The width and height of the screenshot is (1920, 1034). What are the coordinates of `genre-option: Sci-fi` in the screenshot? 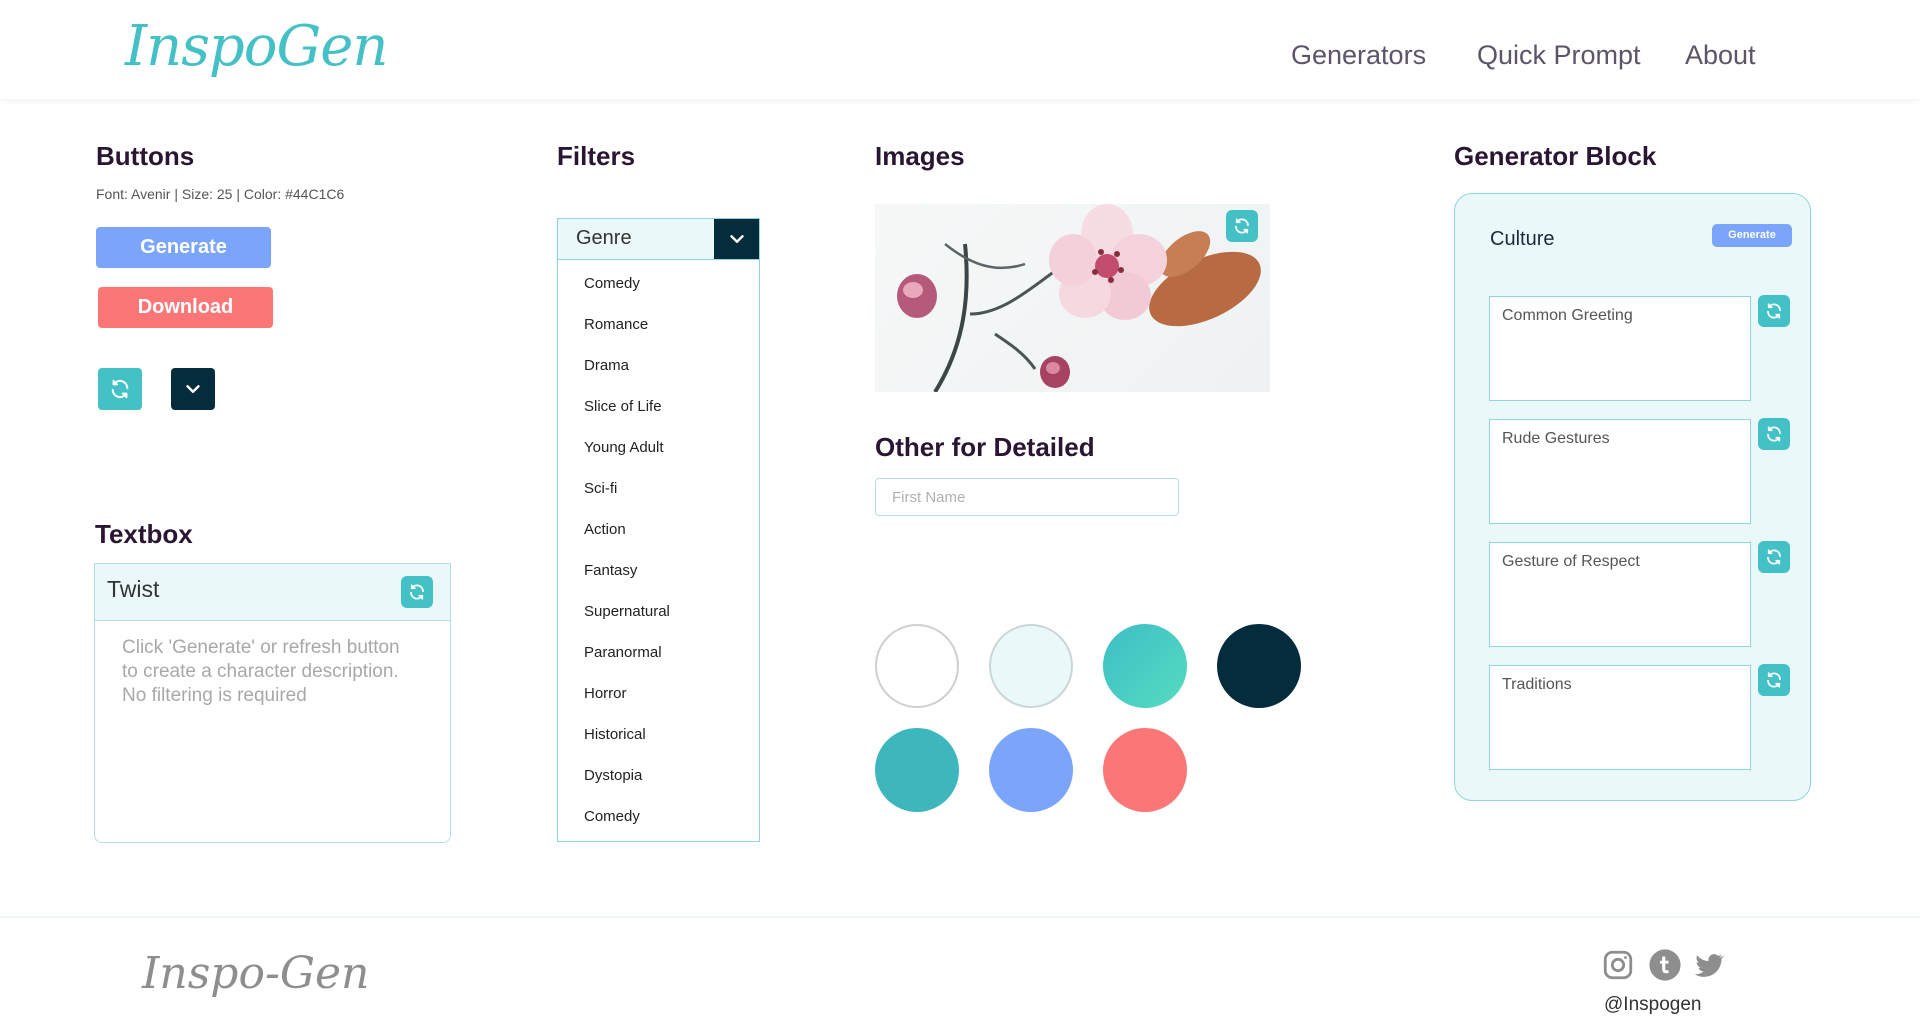 It's located at (600, 488).